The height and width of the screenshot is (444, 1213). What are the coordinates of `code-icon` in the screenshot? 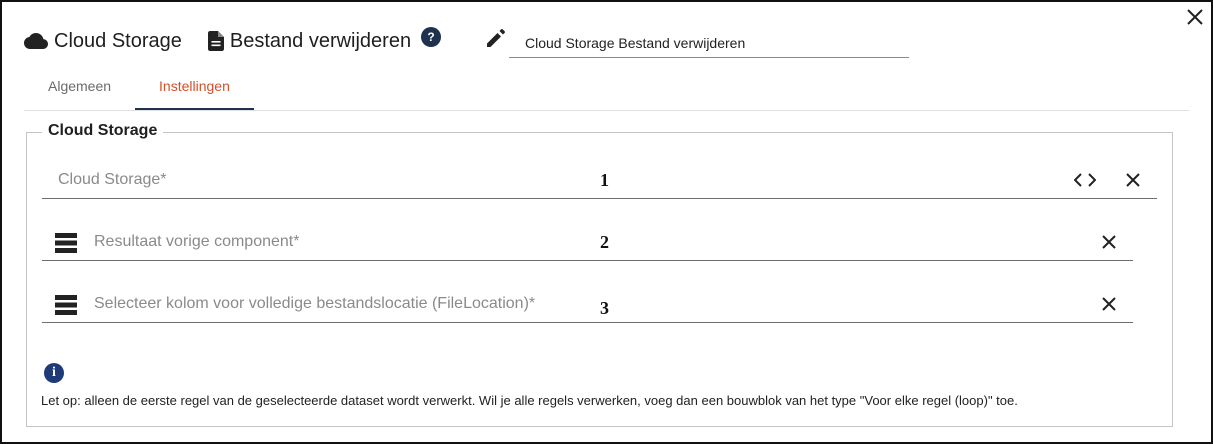 It's located at (1085, 180).